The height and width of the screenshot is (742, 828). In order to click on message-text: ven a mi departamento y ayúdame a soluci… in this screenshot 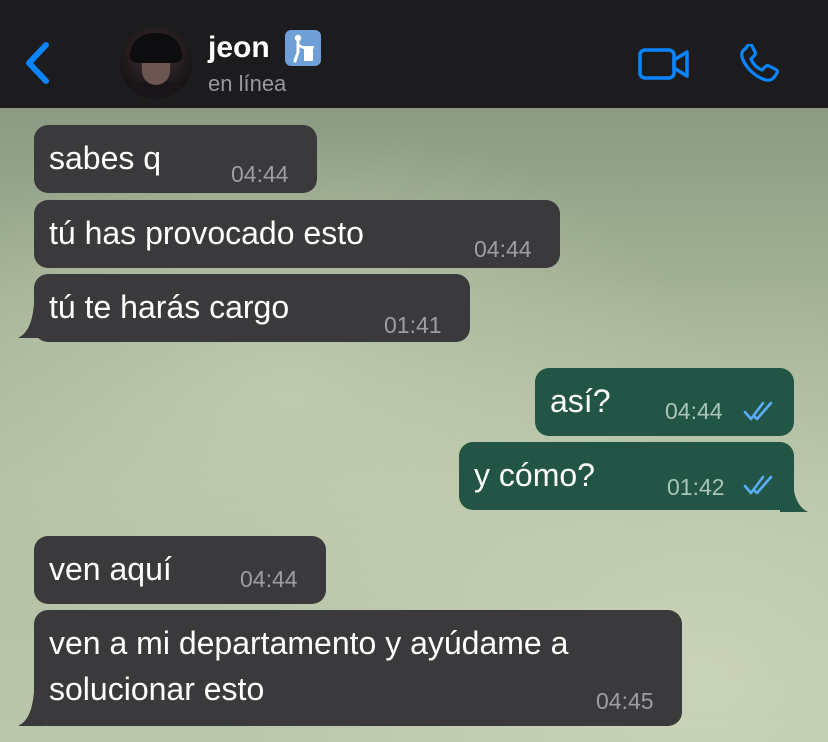, I will do `click(309, 666)`.